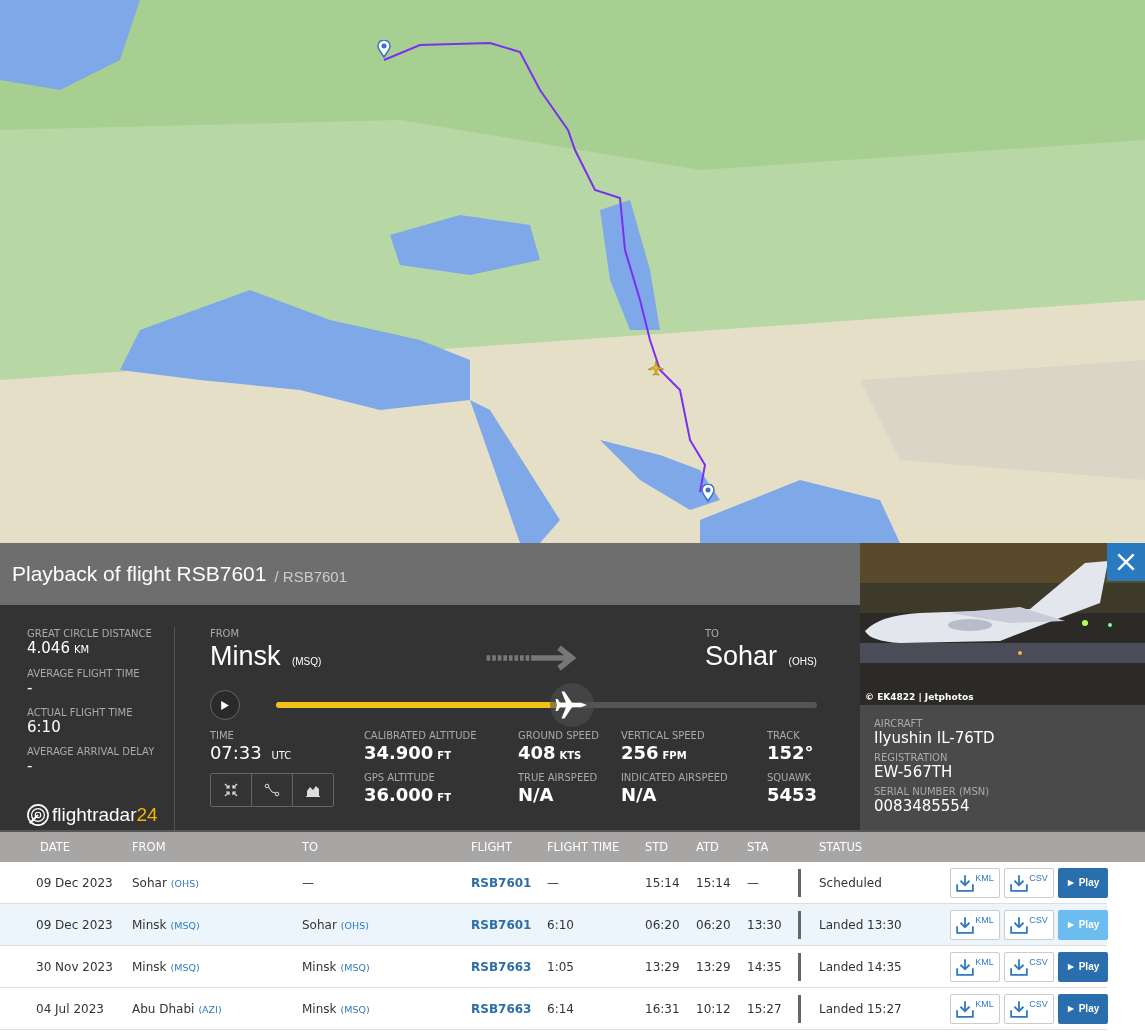  What do you see at coordinates (783, 735) in the screenshot?
I see `metric-label: TRACK` at bounding box center [783, 735].